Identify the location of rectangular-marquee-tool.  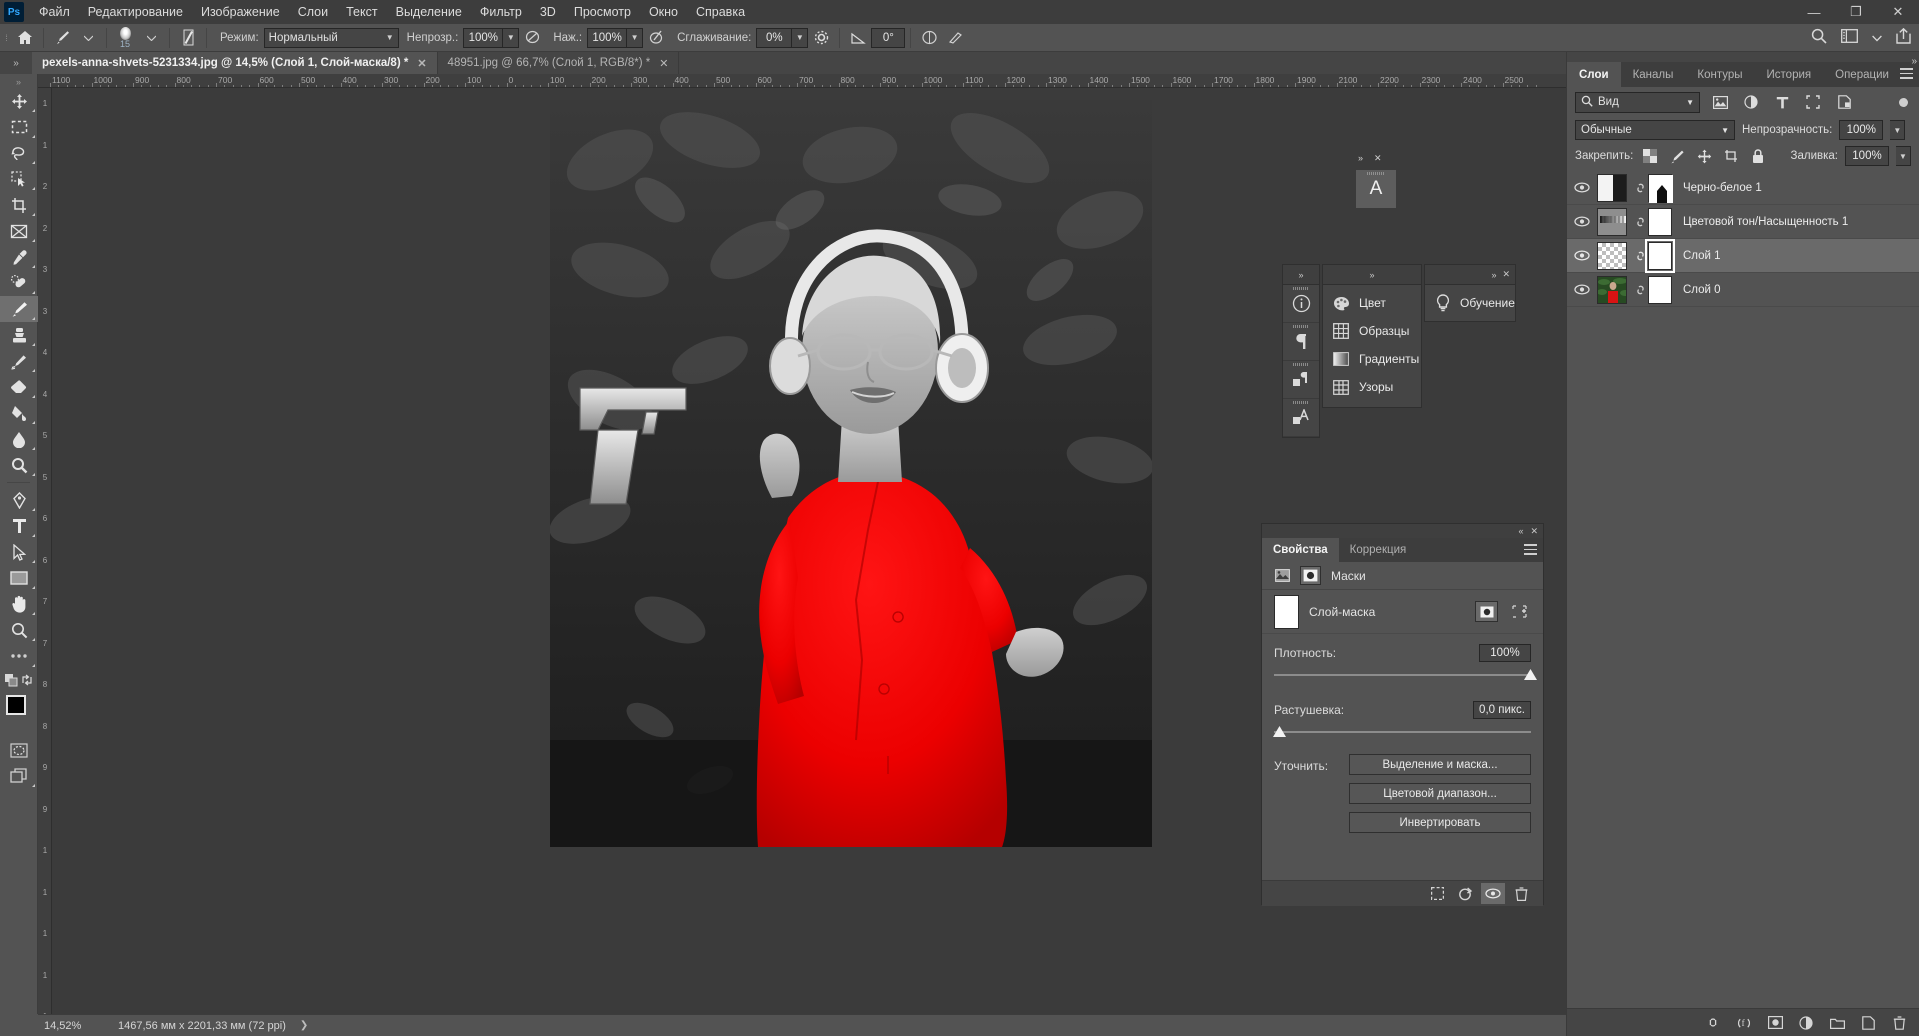
(19, 127).